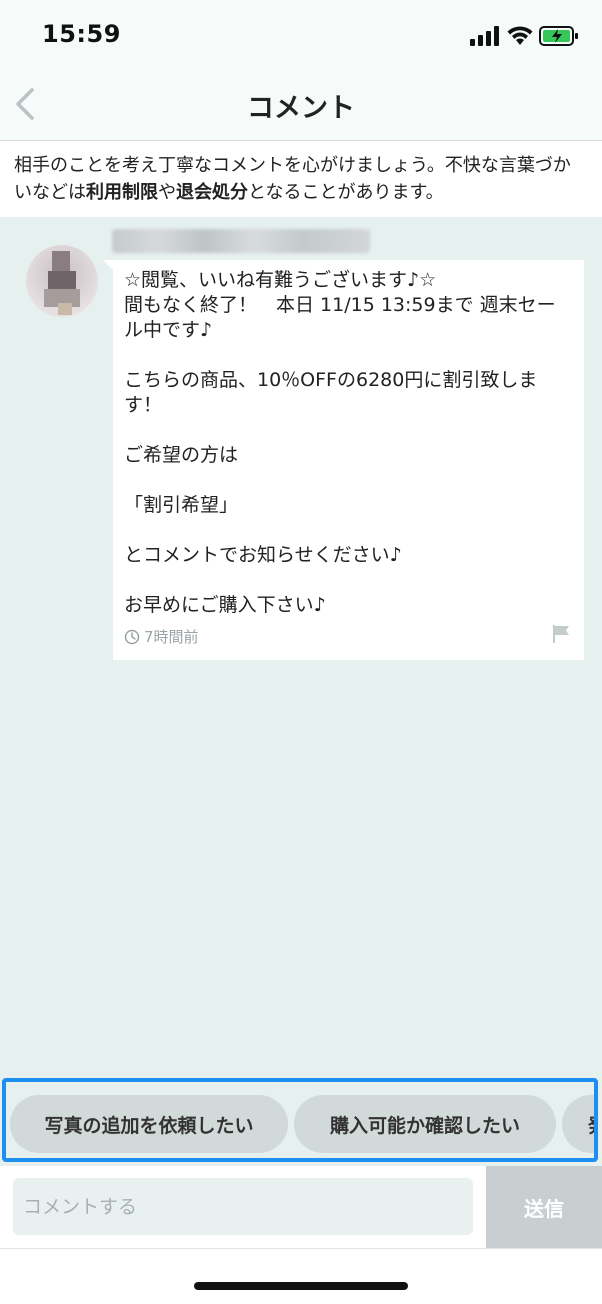 This screenshot has height=1304, width=602. I want to click on home-indicator-area, so click(301, 1276).